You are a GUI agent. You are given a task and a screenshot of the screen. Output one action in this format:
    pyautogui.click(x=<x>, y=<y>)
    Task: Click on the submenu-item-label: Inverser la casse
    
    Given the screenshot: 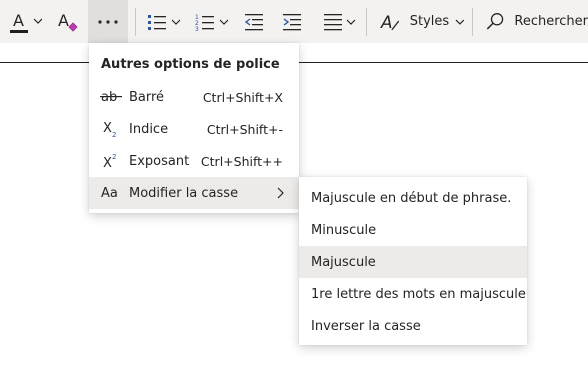 What is the action you would take?
    pyautogui.click(x=366, y=326)
    